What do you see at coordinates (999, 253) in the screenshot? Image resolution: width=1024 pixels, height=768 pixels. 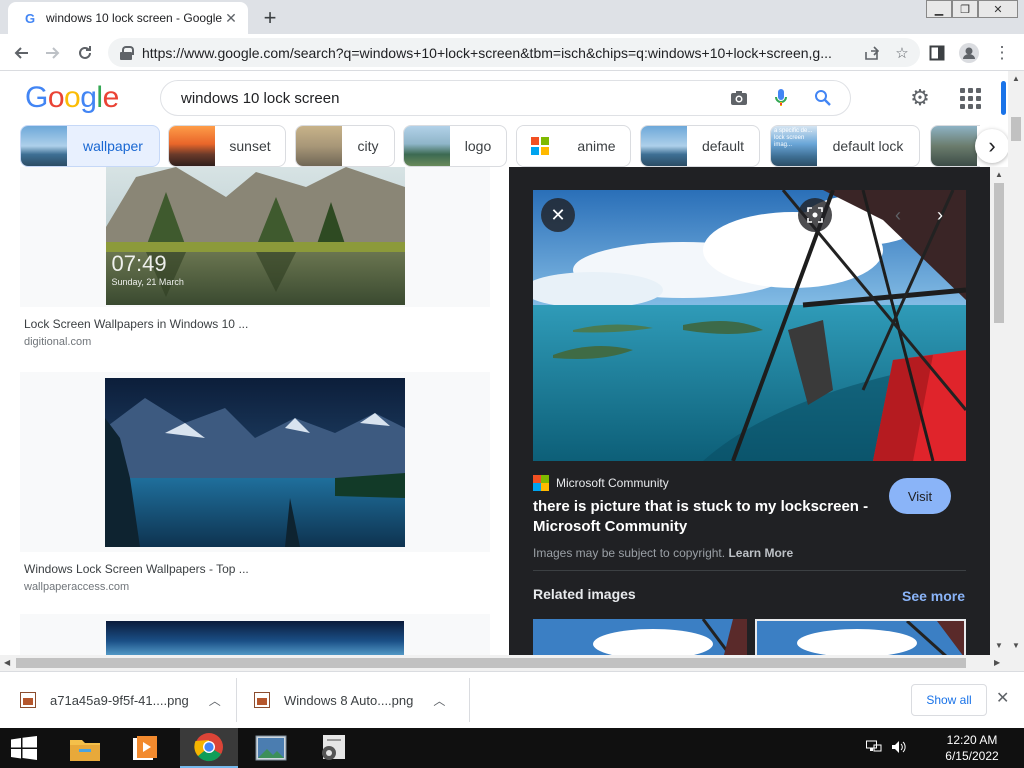 I see `preview-scrollbar-thumb` at bounding box center [999, 253].